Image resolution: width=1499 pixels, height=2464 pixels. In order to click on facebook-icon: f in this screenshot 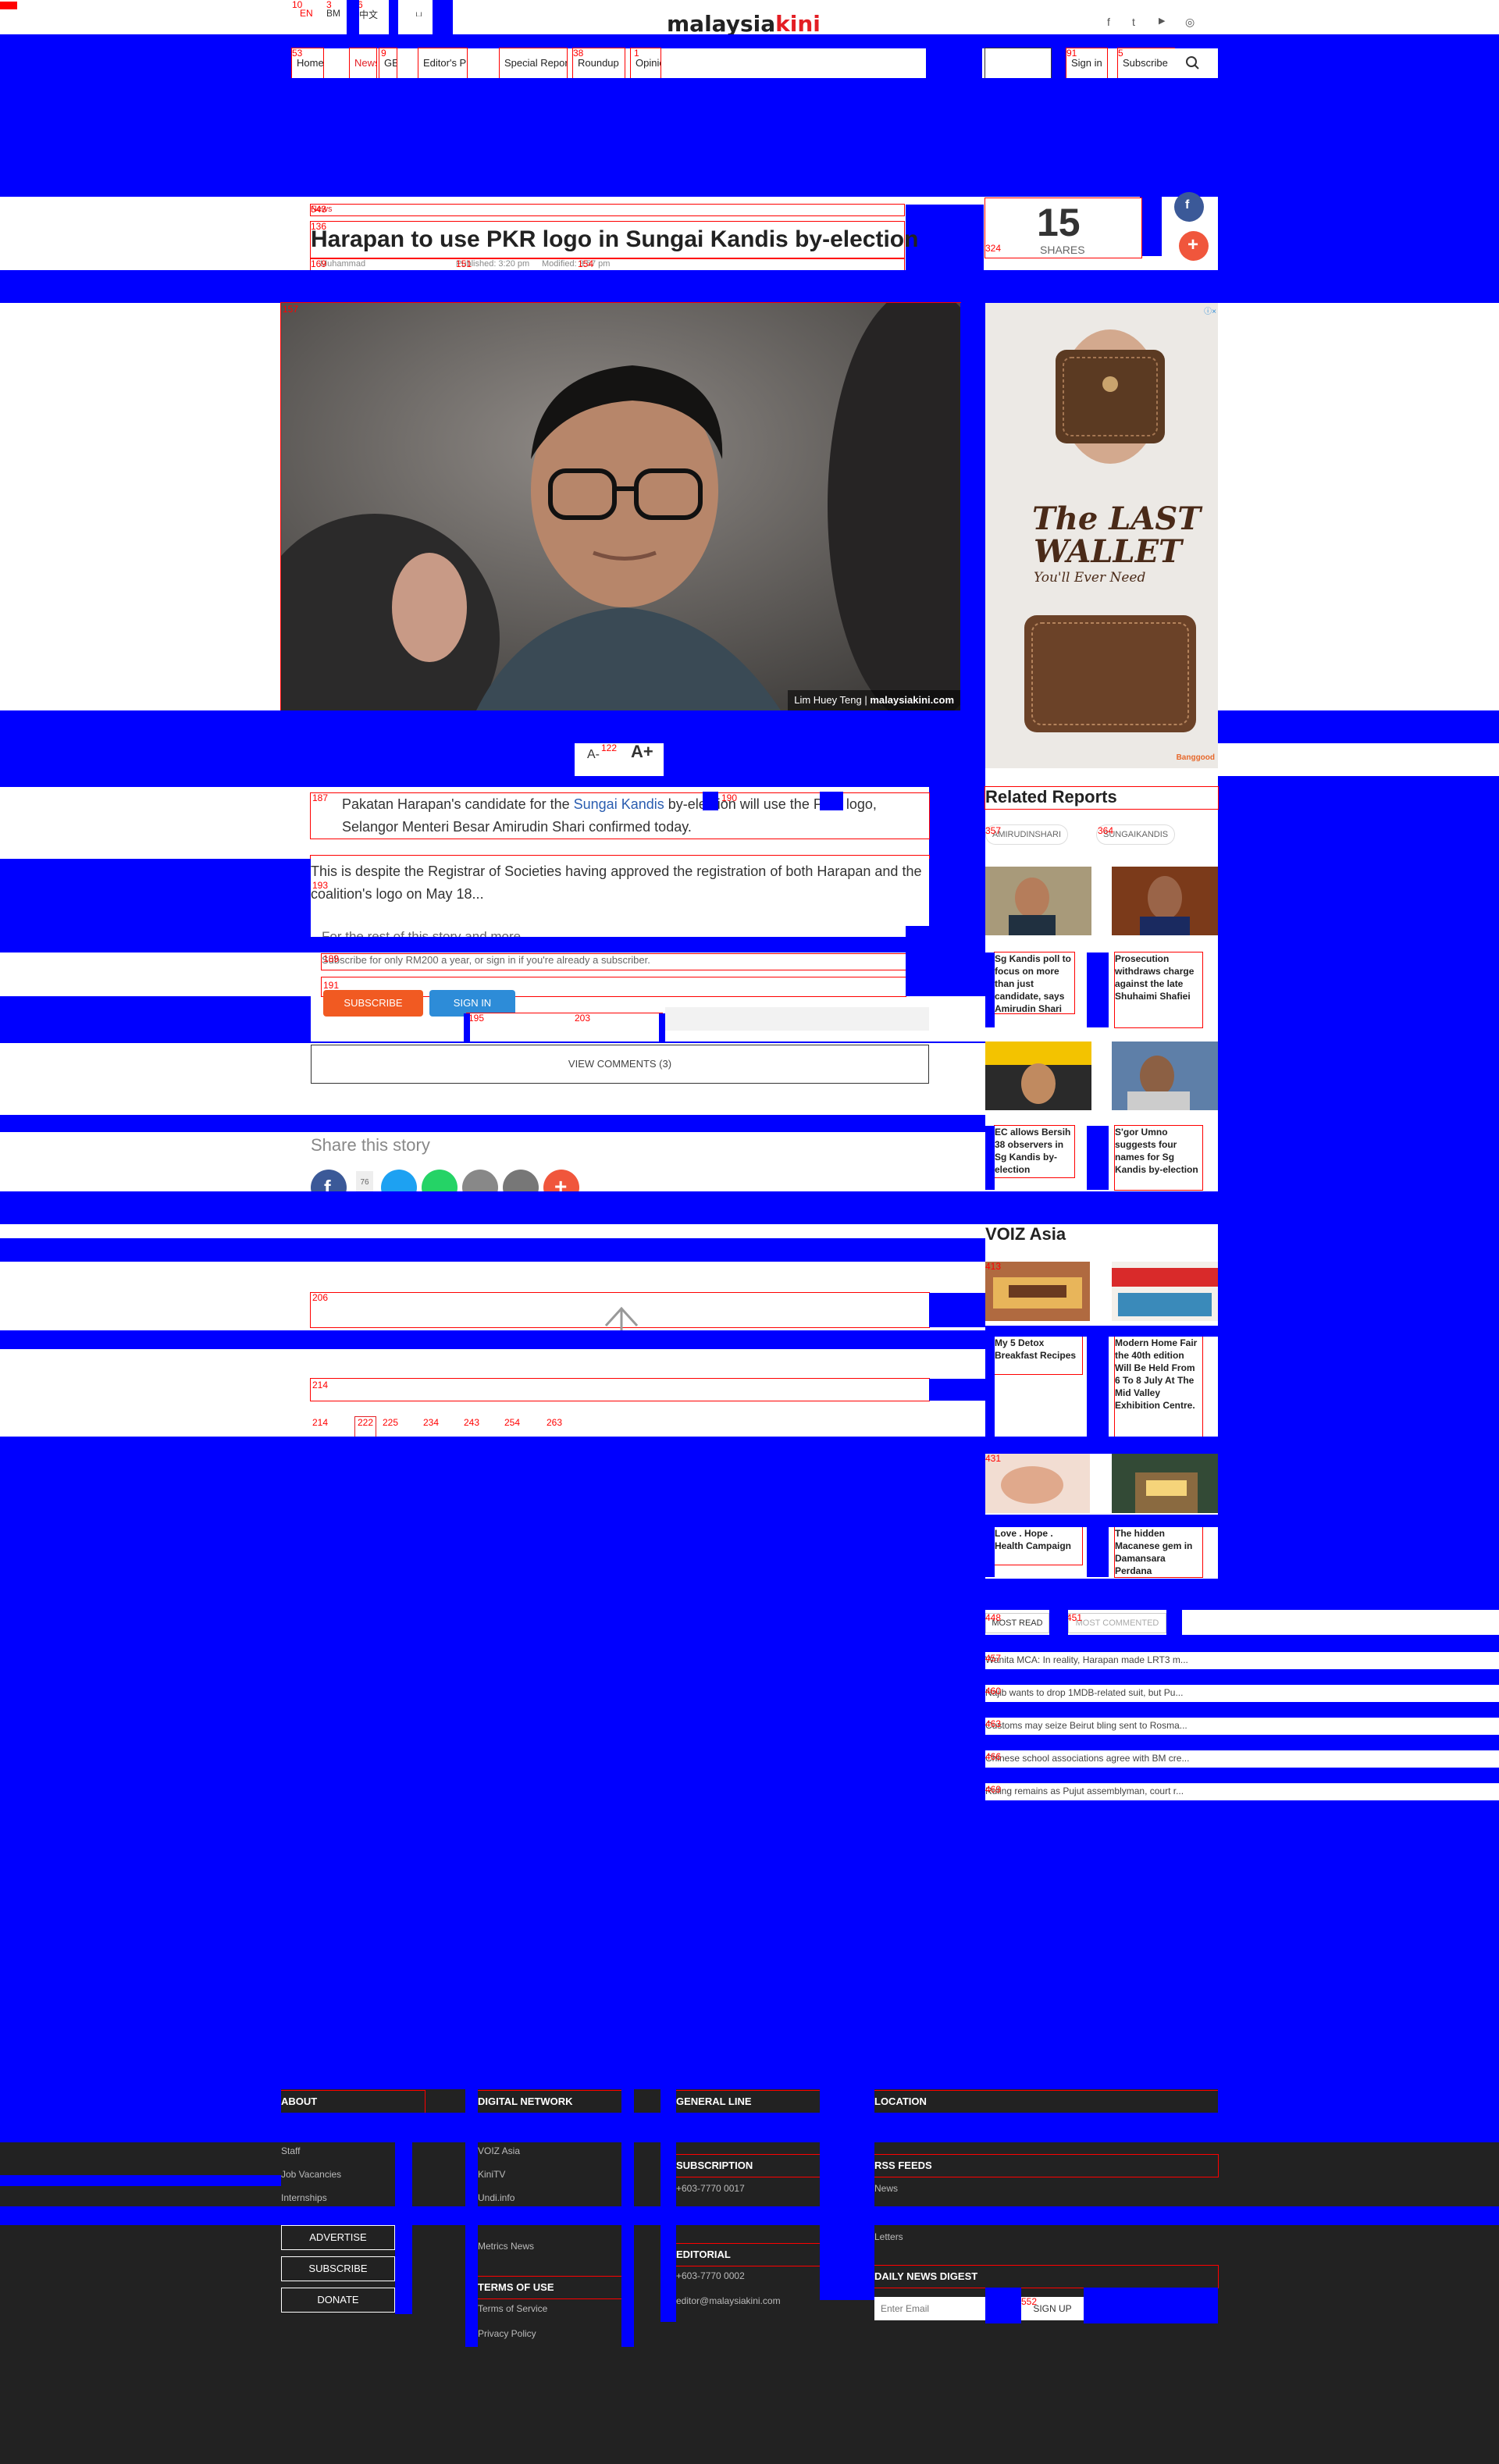, I will do `click(1108, 22)`.